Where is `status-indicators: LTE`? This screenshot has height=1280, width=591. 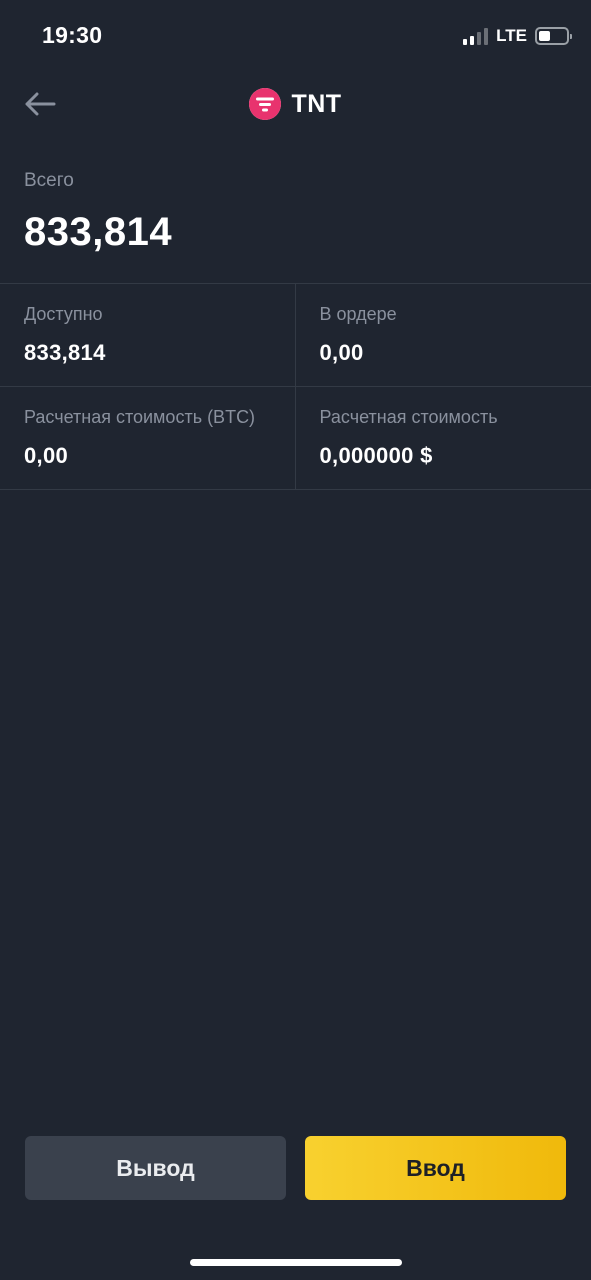
status-indicators: LTE is located at coordinates (517, 36).